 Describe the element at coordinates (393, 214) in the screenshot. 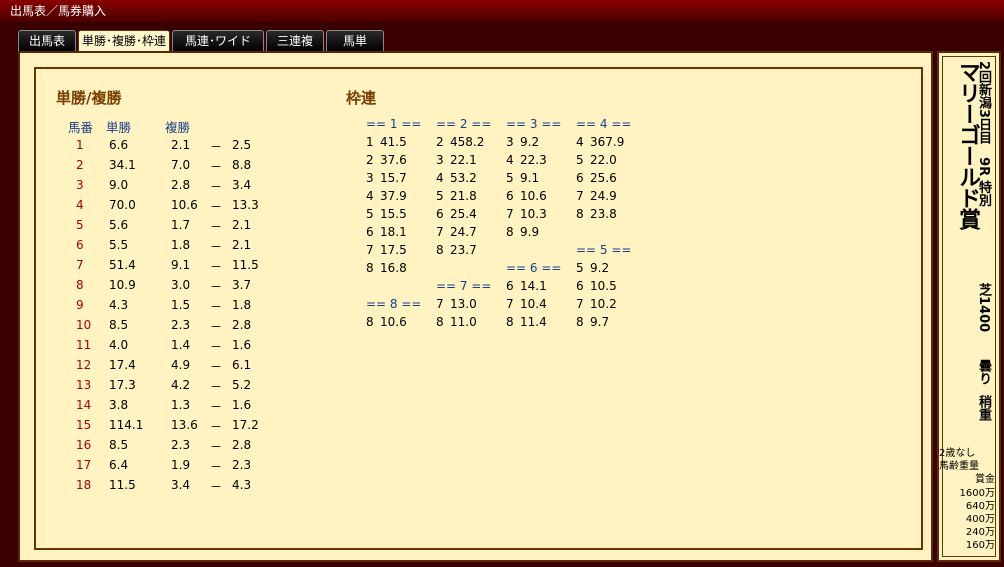

I see `bracket-odds: 15.5` at that location.